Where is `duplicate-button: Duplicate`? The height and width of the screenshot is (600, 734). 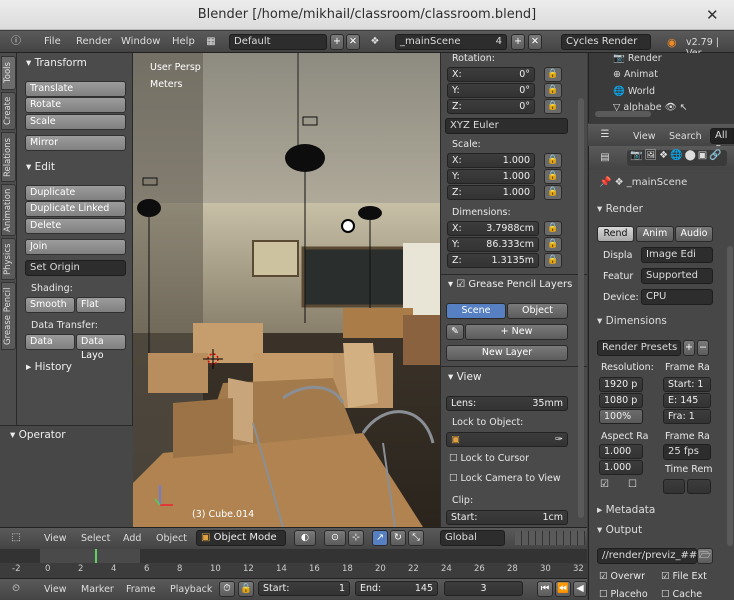 duplicate-button: Duplicate is located at coordinates (75, 193).